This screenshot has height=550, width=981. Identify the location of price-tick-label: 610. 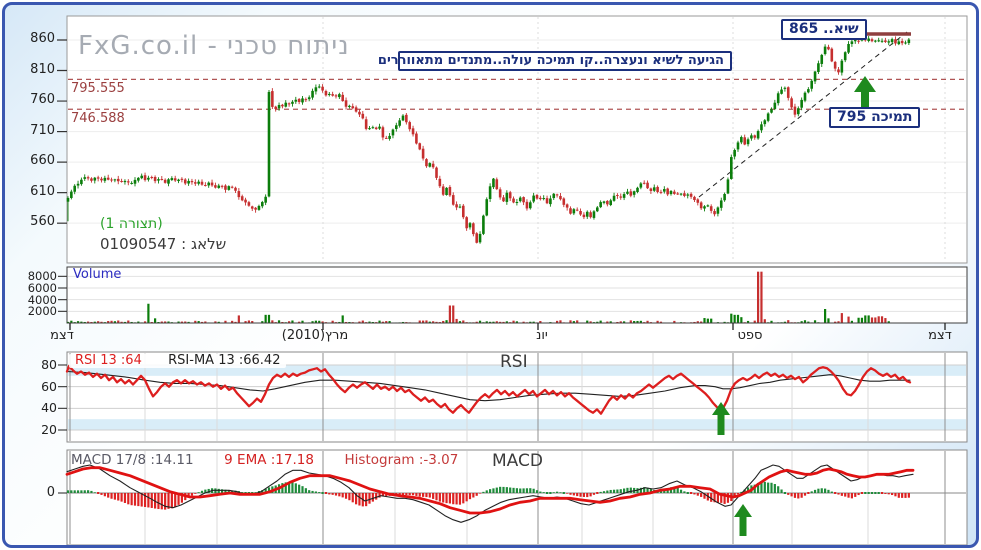
(42, 191).